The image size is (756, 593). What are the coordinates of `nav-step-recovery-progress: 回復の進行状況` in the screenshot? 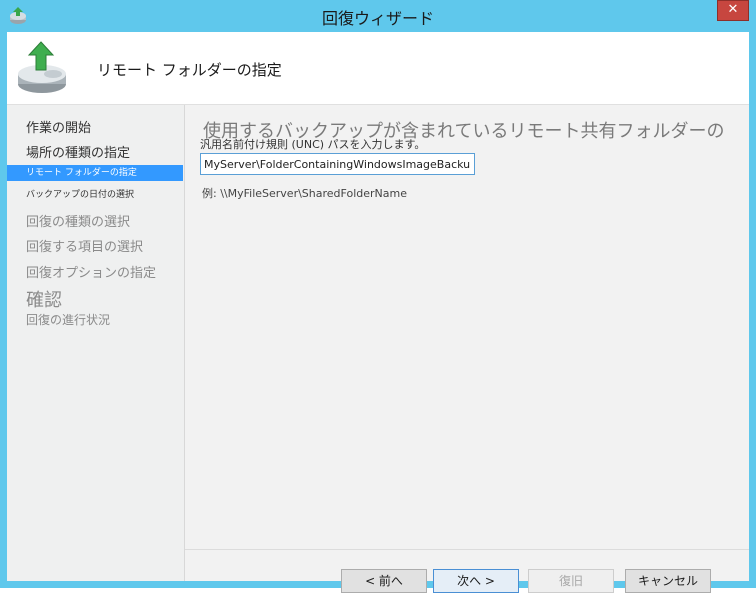 It's located at (68, 320).